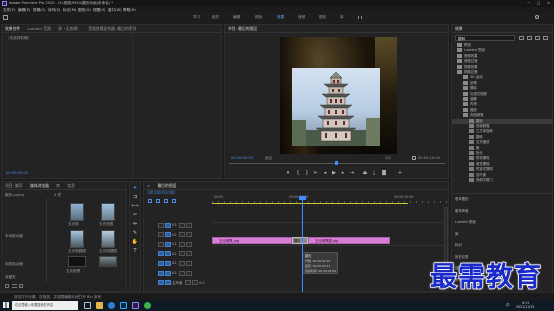 Image resolution: width=554 pixels, height=311 pixels. I want to click on workspace-more-icon, so click(360, 17).